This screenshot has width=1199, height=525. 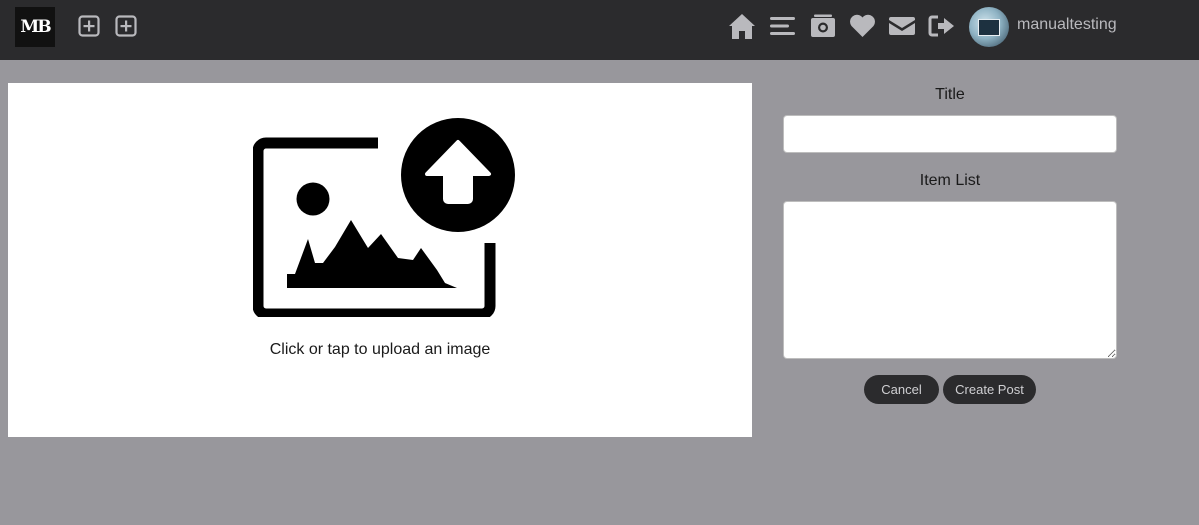 What do you see at coordinates (823, 26) in the screenshot?
I see `camera-icon` at bounding box center [823, 26].